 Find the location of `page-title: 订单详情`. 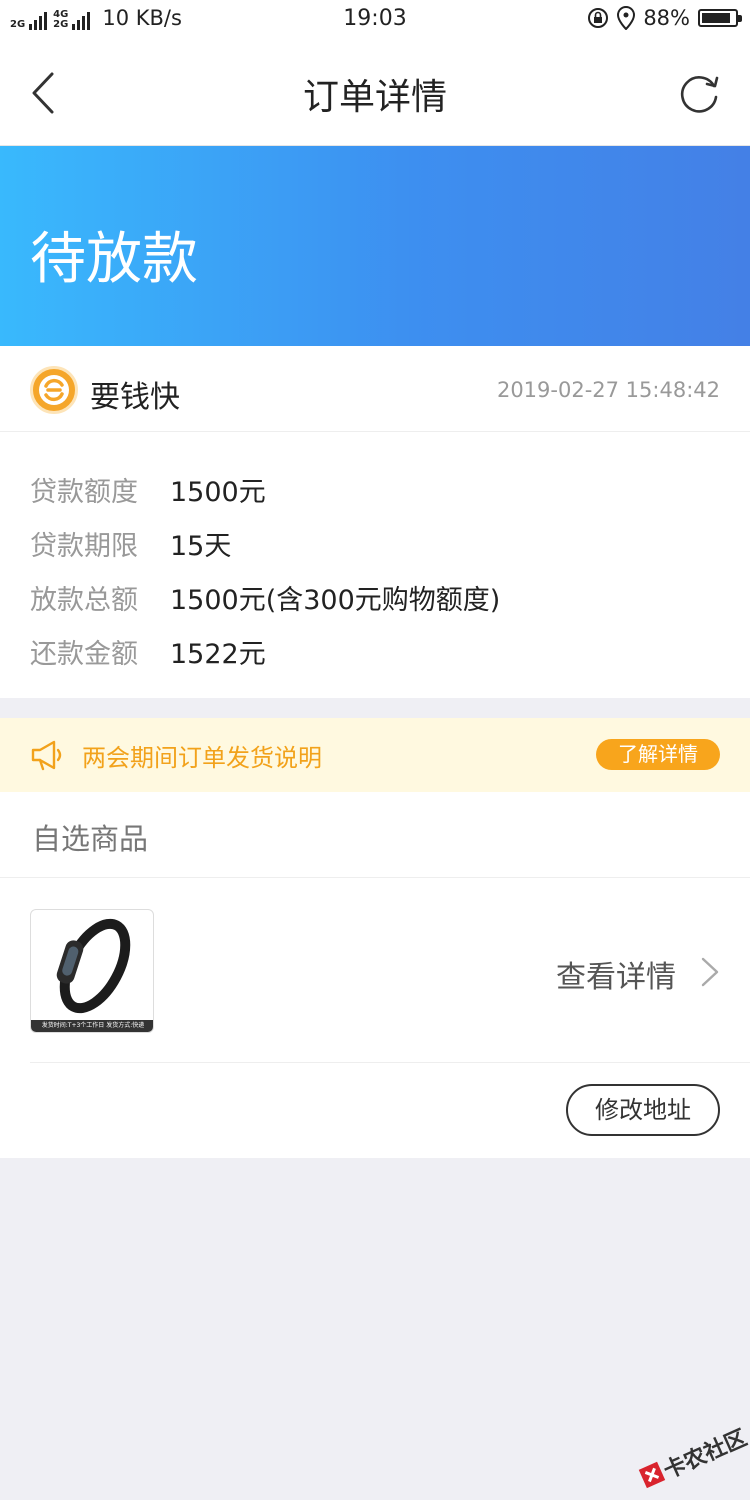

page-title: 订单详情 is located at coordinates (374, 97).